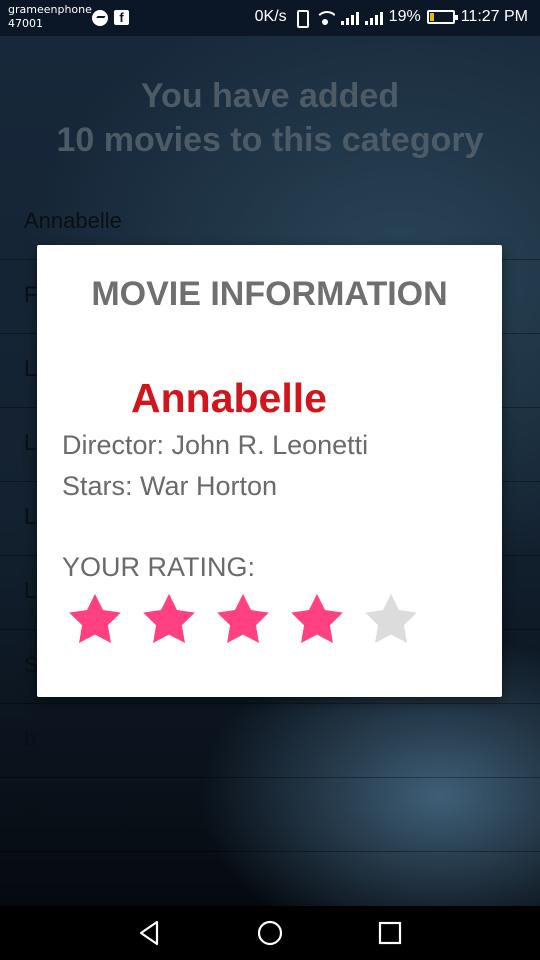 Image resolution: width=540 pixels, height=960 pixels. Describe the element at coordinates (494, 16) in the screenshot. I see `clock: 11:27 PM` at that location.